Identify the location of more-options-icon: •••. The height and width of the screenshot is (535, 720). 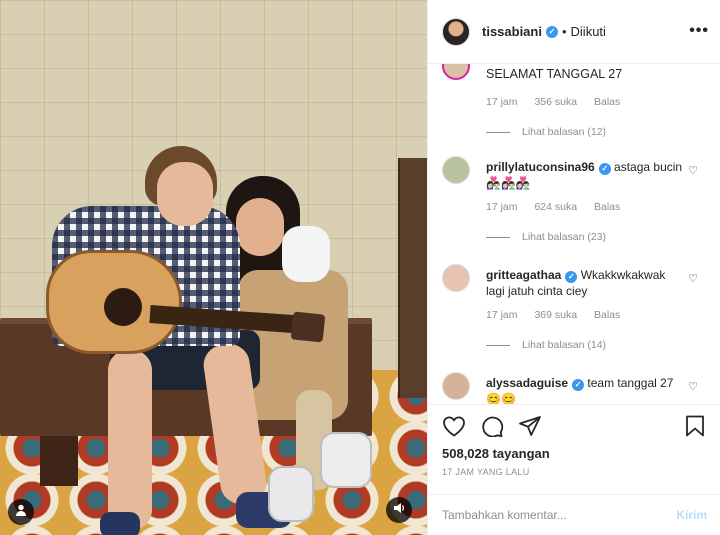
(699, 31).